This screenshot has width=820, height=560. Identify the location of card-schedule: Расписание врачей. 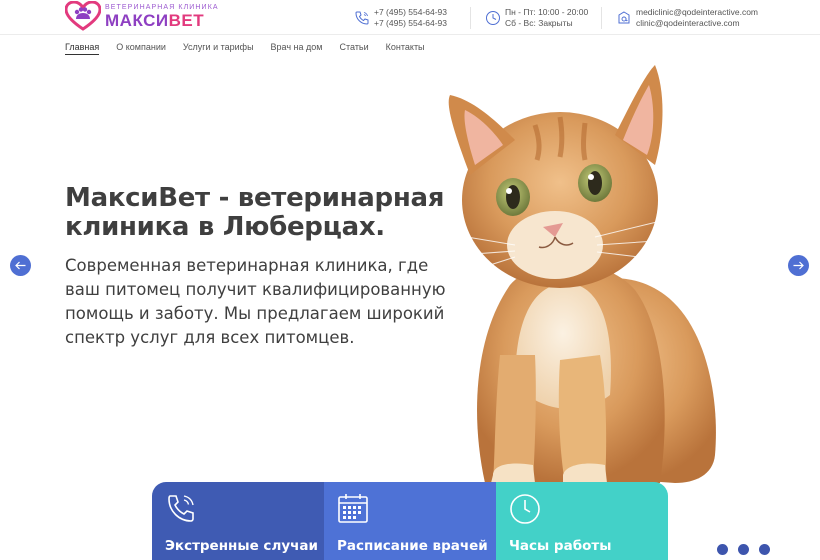
(410, 521).